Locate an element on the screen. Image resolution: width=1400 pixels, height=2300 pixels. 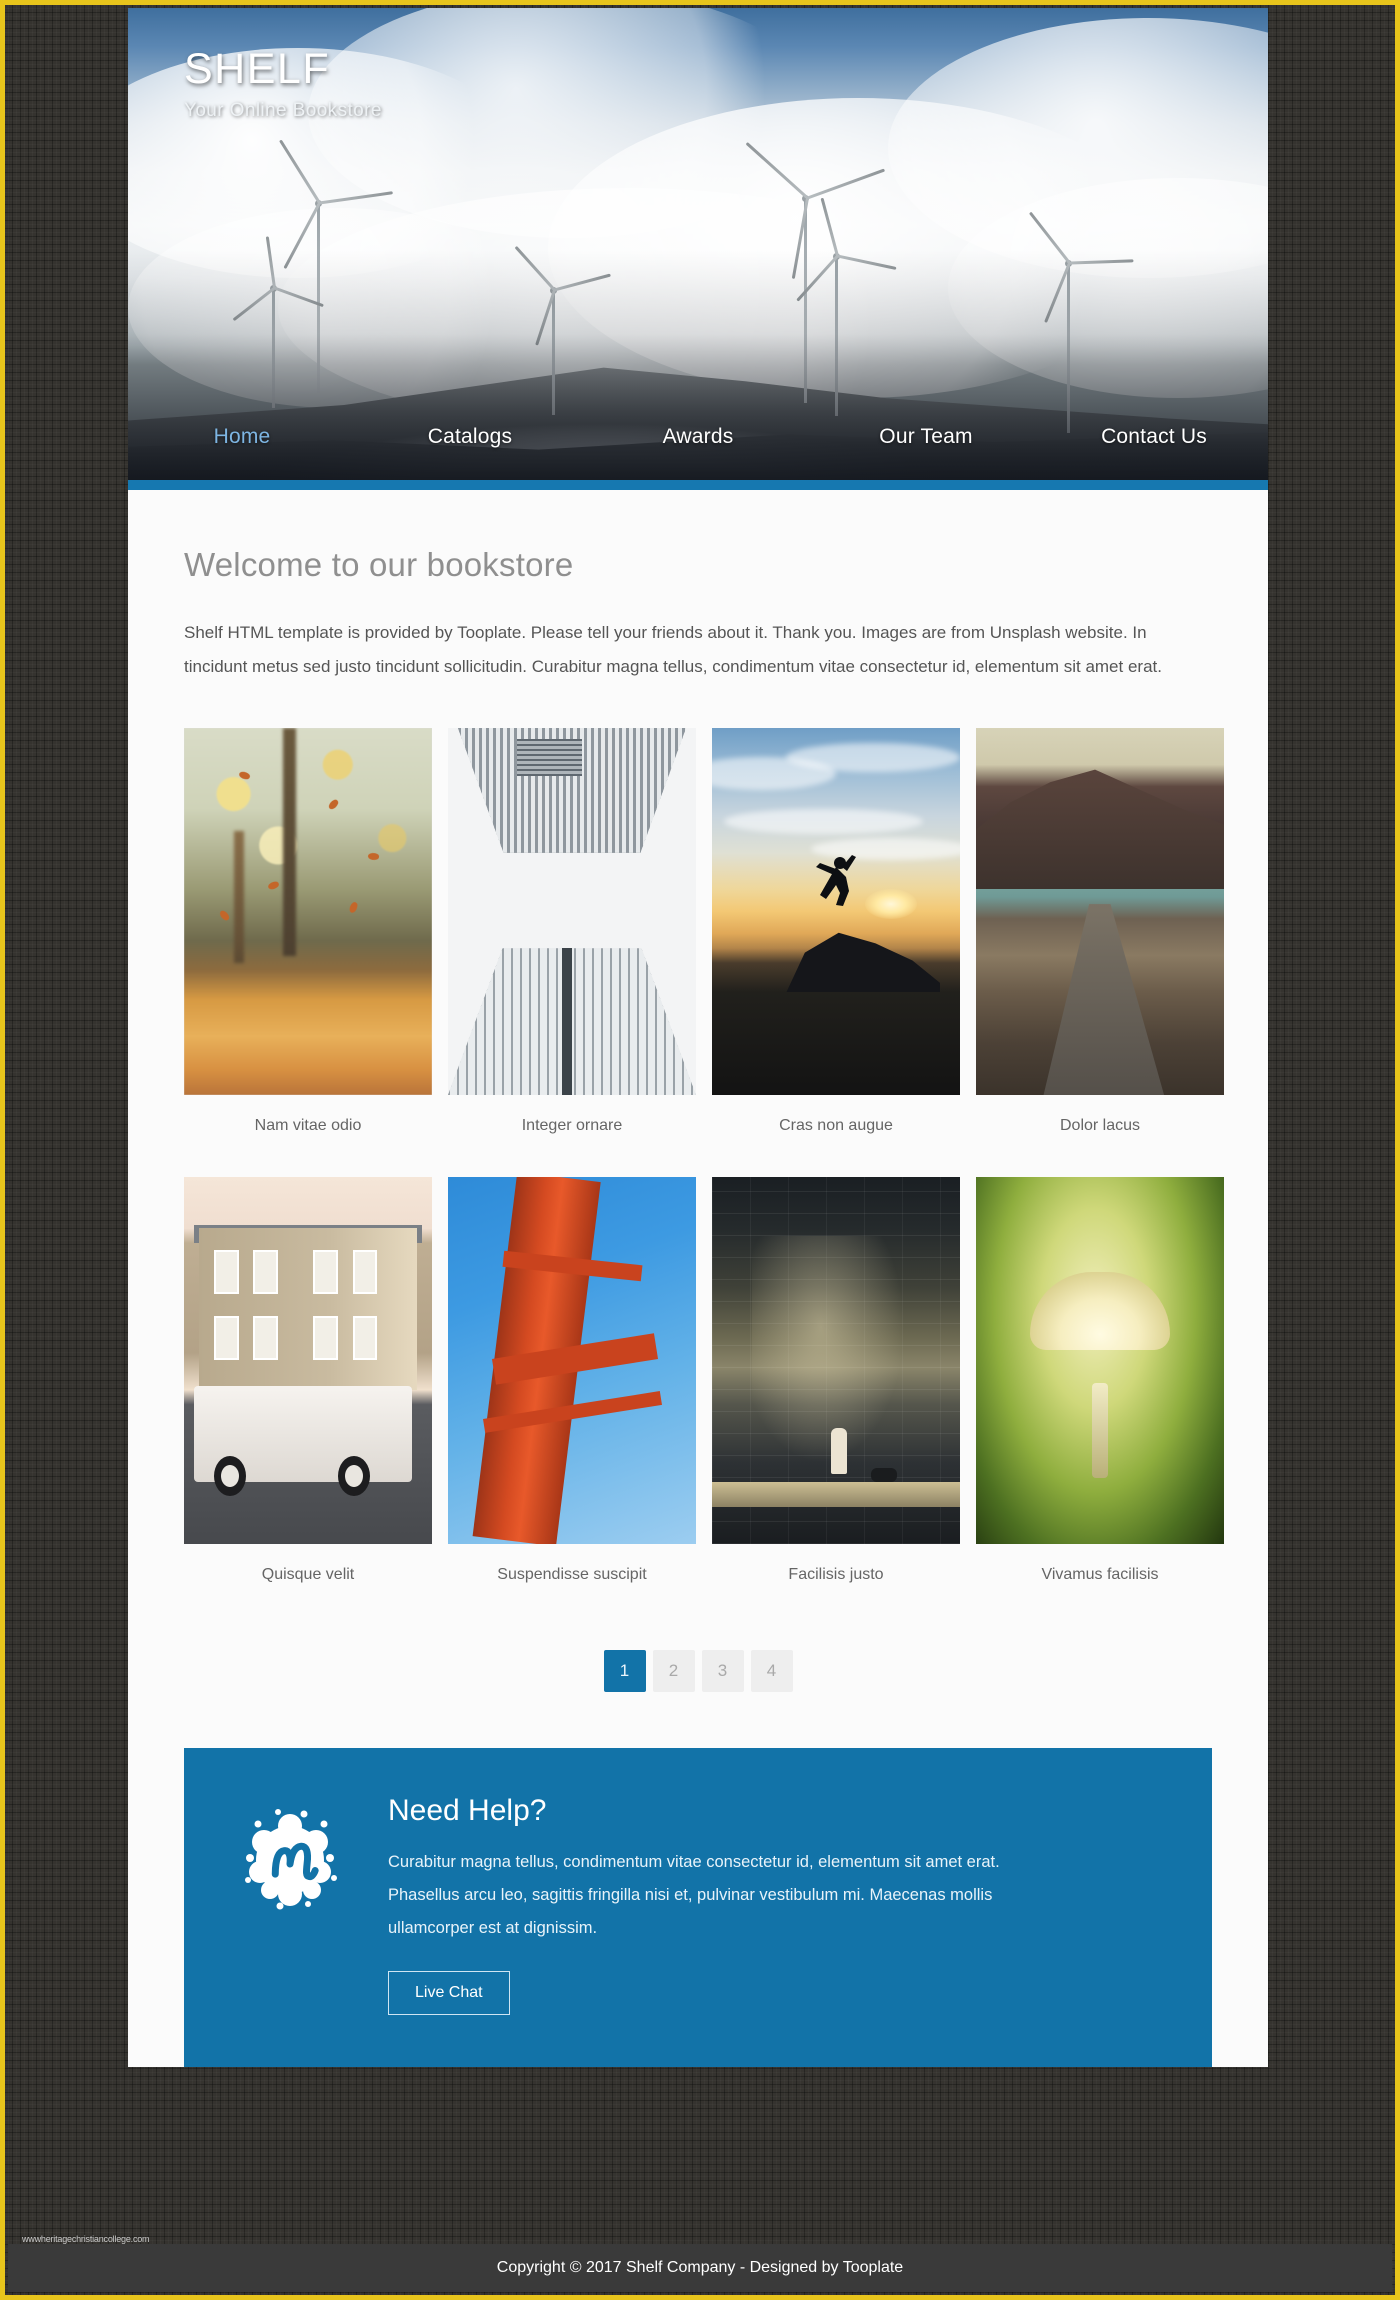
pagination: 1 2 3 4 is located at coordinates (698, 1671).